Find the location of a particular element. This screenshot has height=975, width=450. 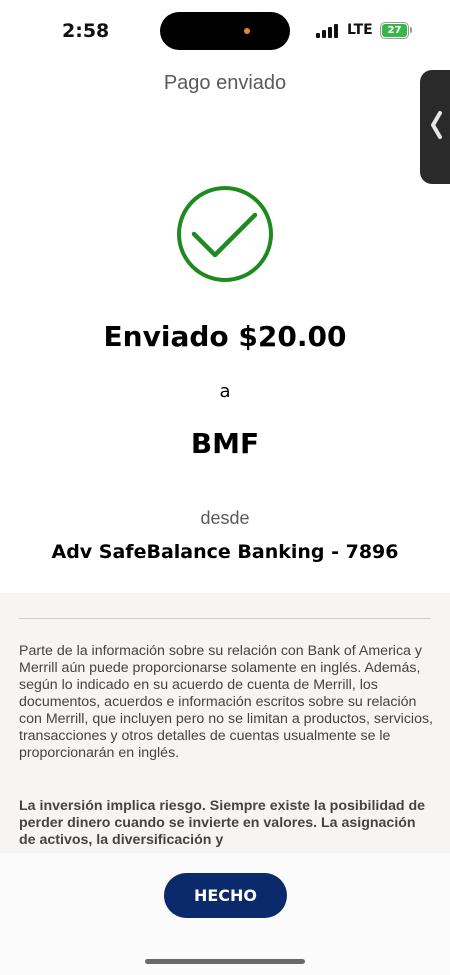

battery-icon: 27 is located at coordinates (396, 30).